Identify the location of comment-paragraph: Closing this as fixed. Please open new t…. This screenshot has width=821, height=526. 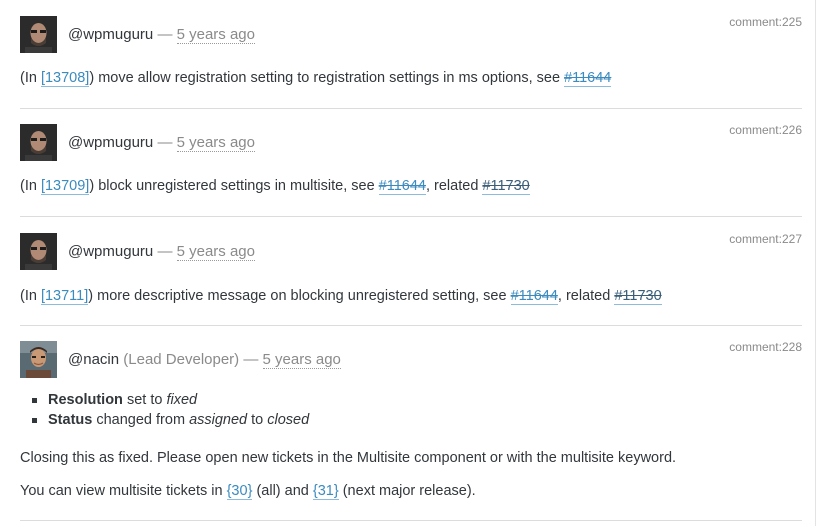
(348, 458).